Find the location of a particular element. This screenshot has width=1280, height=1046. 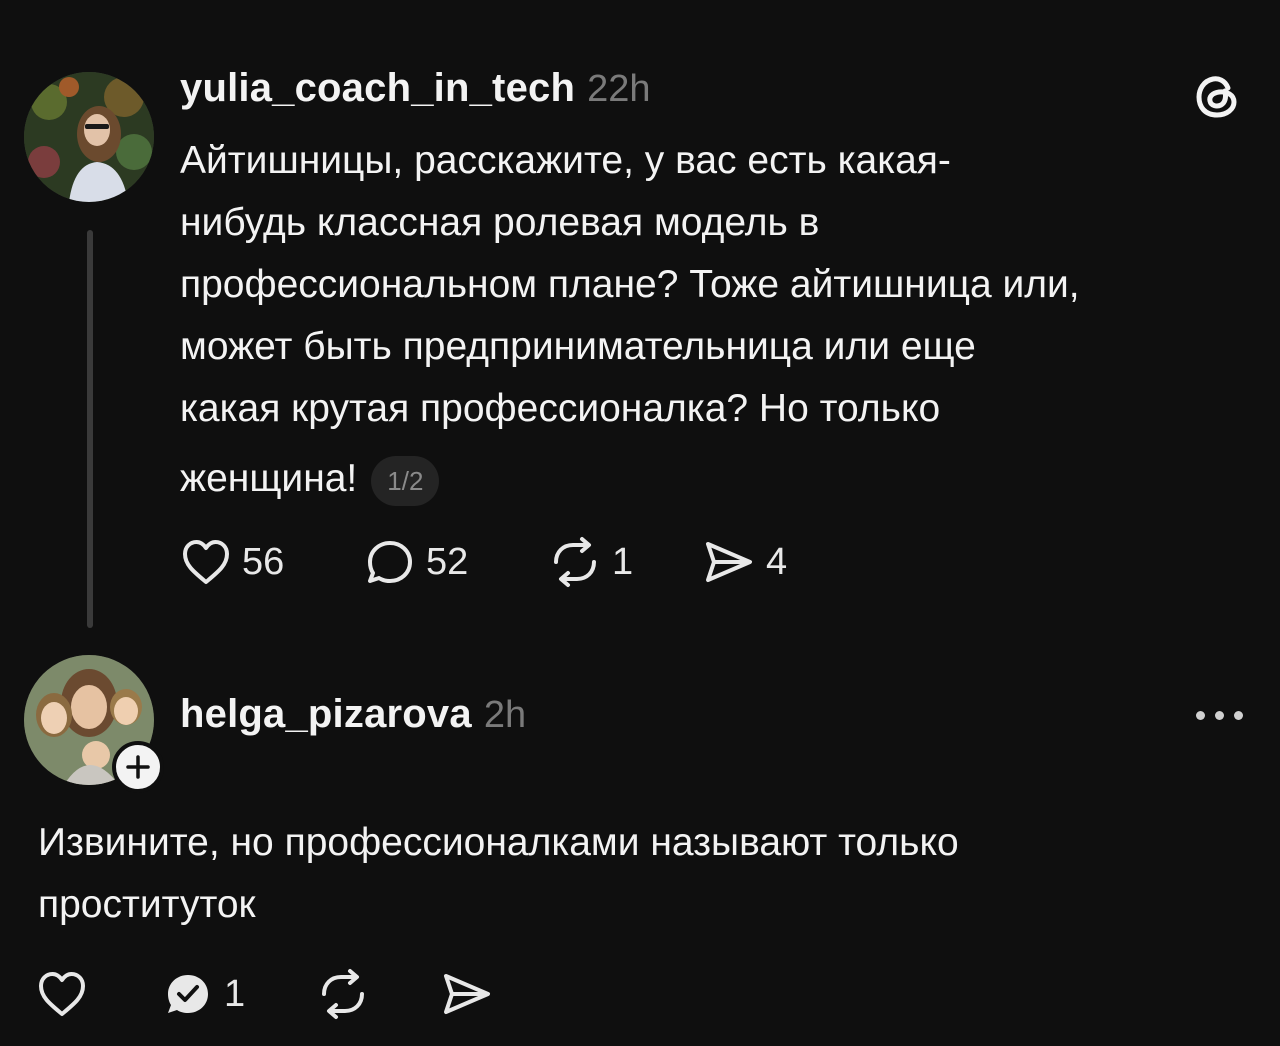

repost-count: 1 is located at coordinates (623, 561).